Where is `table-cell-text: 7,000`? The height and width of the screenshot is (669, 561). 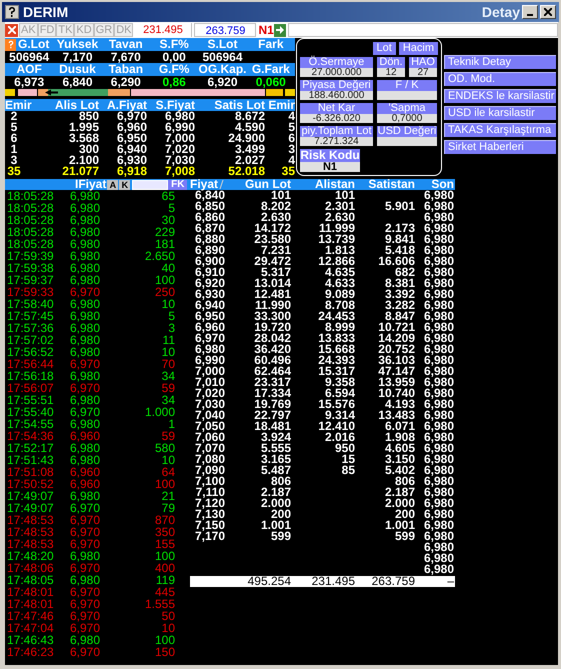 table-cell-text: 7,000 is located at coordinates (179, 138).